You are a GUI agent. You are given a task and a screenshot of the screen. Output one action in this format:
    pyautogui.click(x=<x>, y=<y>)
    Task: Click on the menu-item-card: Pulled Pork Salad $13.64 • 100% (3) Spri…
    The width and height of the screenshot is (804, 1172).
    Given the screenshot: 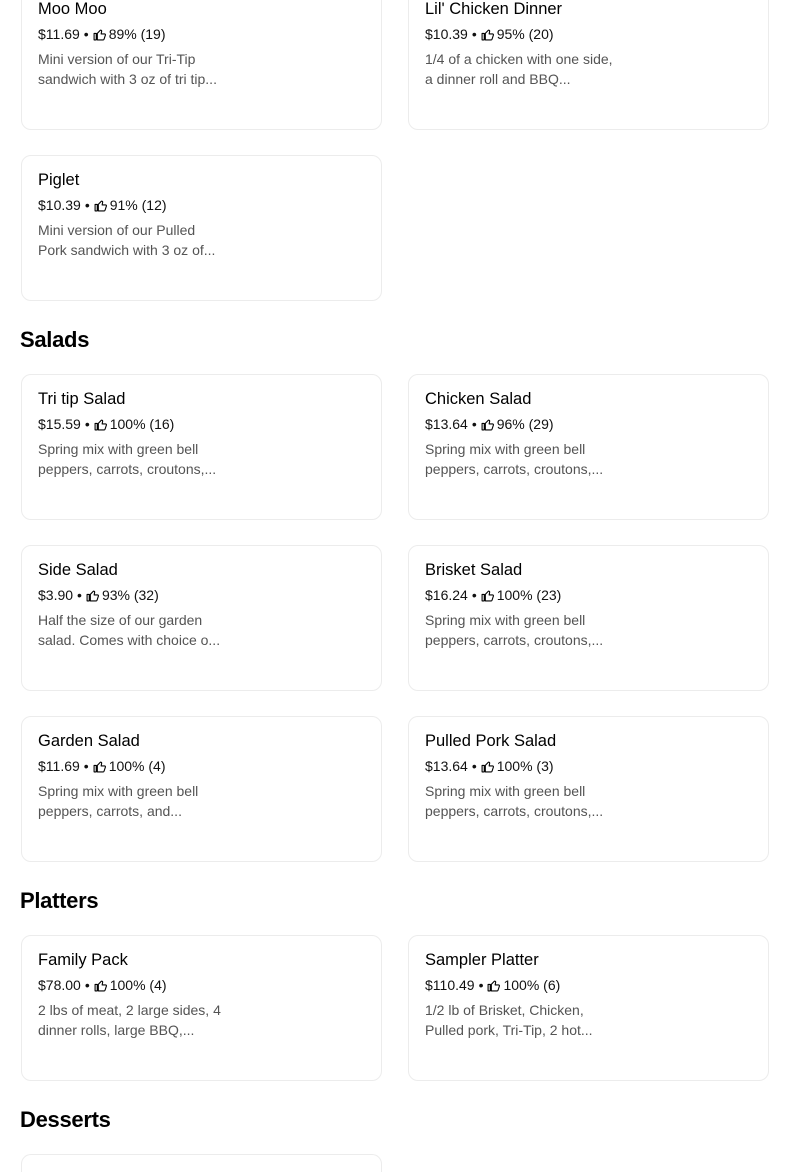 What is the action you would take?
    pyautogui.click(x=588, y=789)
    